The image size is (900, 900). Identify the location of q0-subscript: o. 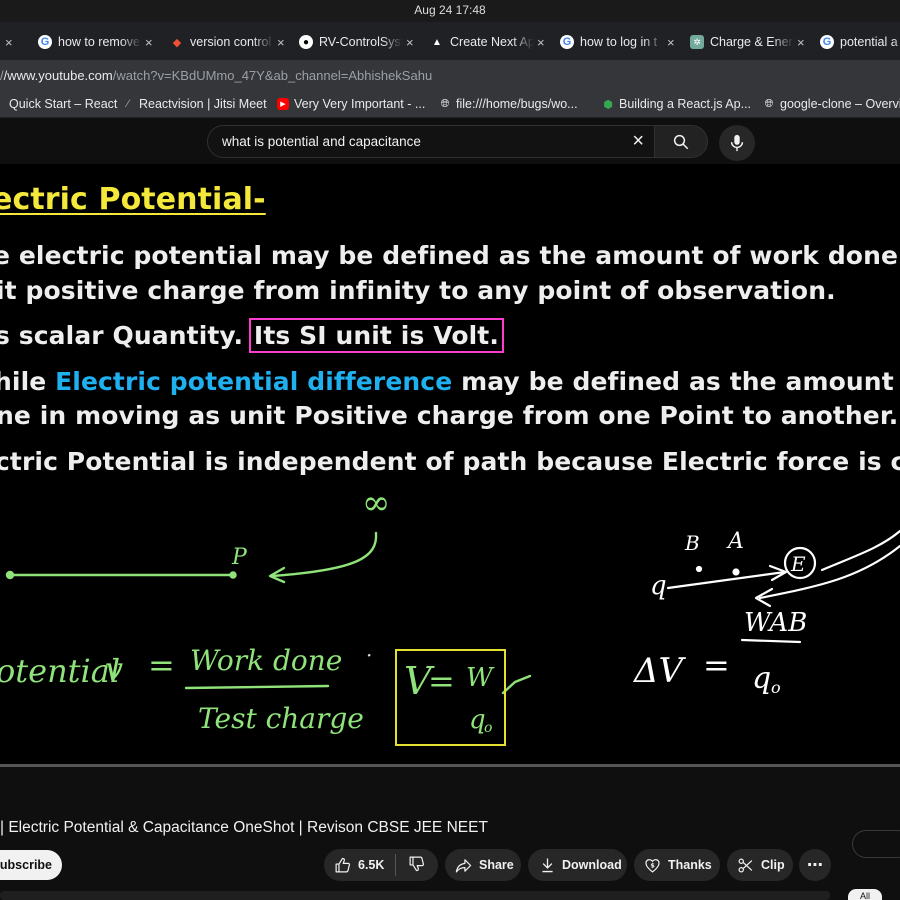
(776, 687).